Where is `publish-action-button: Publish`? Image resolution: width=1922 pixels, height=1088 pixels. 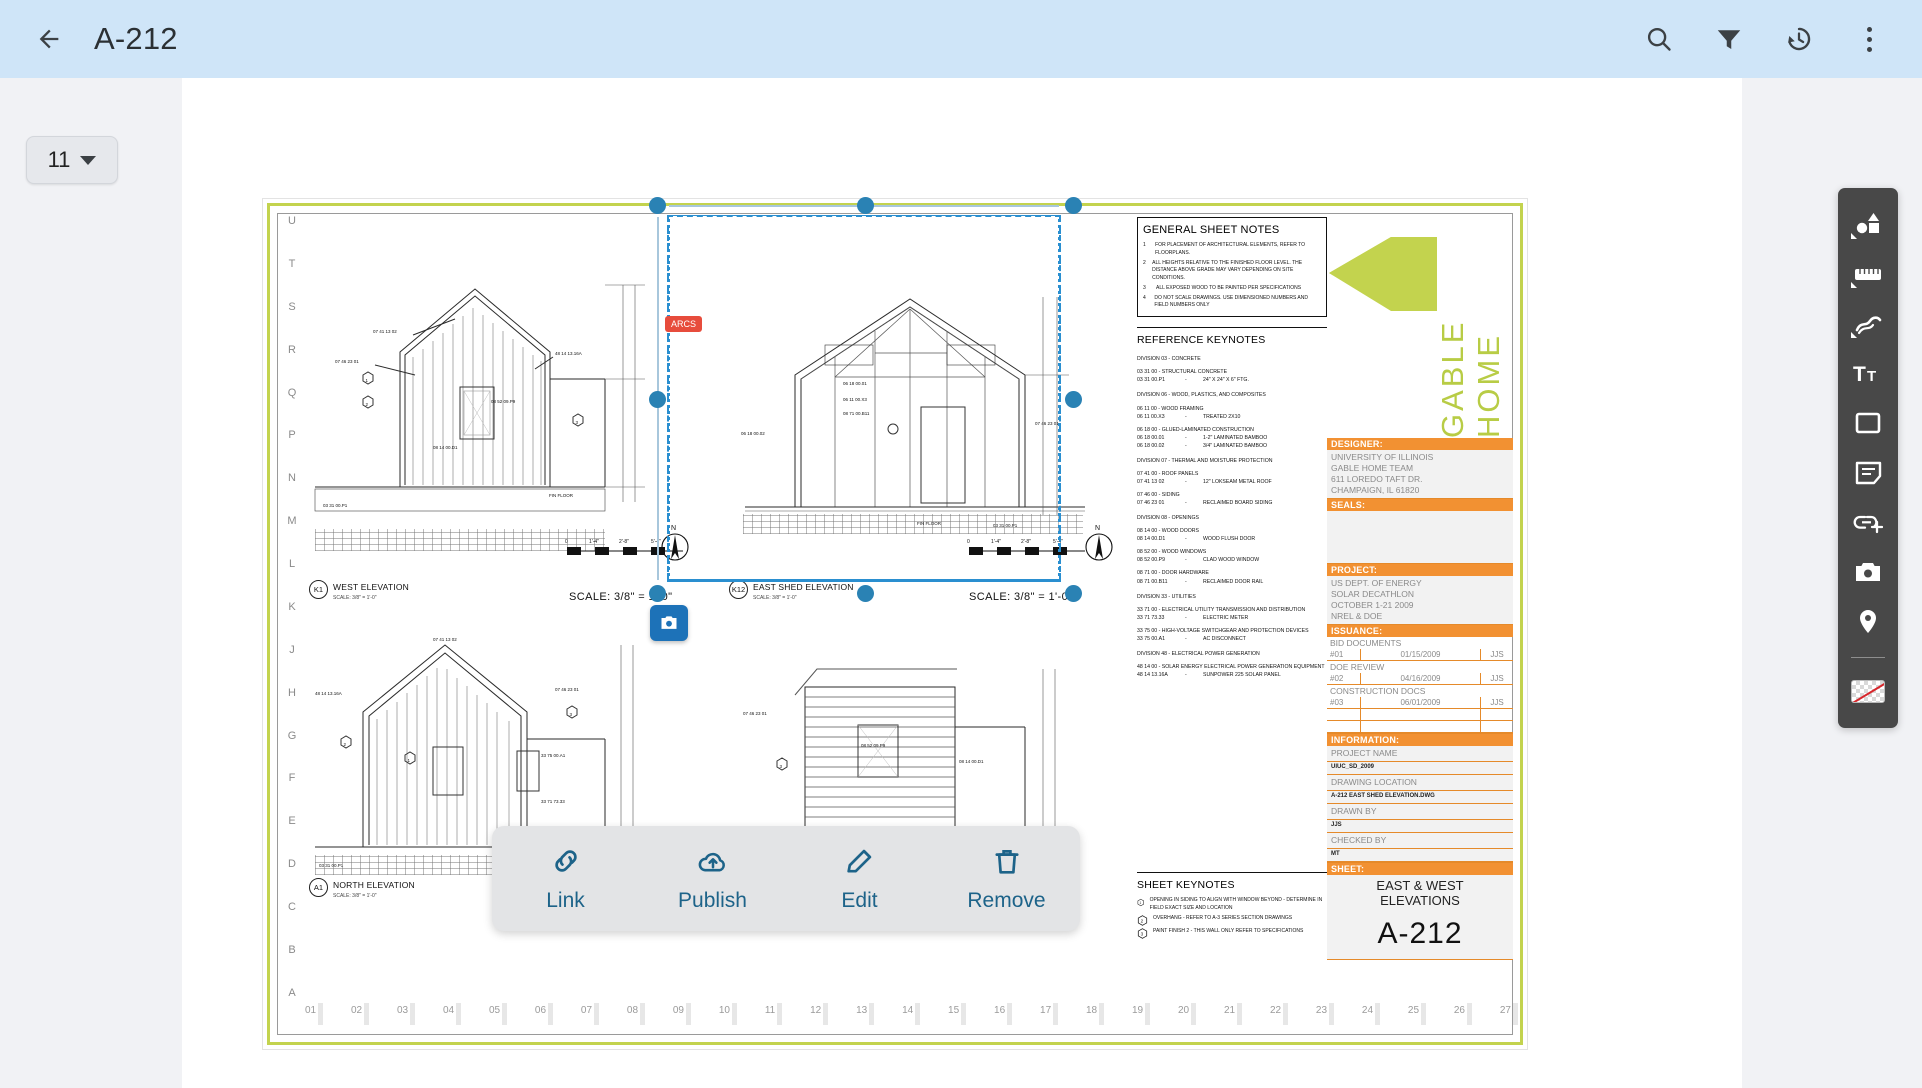 publish-action-button: Publish is located at coordinates (713, 878).